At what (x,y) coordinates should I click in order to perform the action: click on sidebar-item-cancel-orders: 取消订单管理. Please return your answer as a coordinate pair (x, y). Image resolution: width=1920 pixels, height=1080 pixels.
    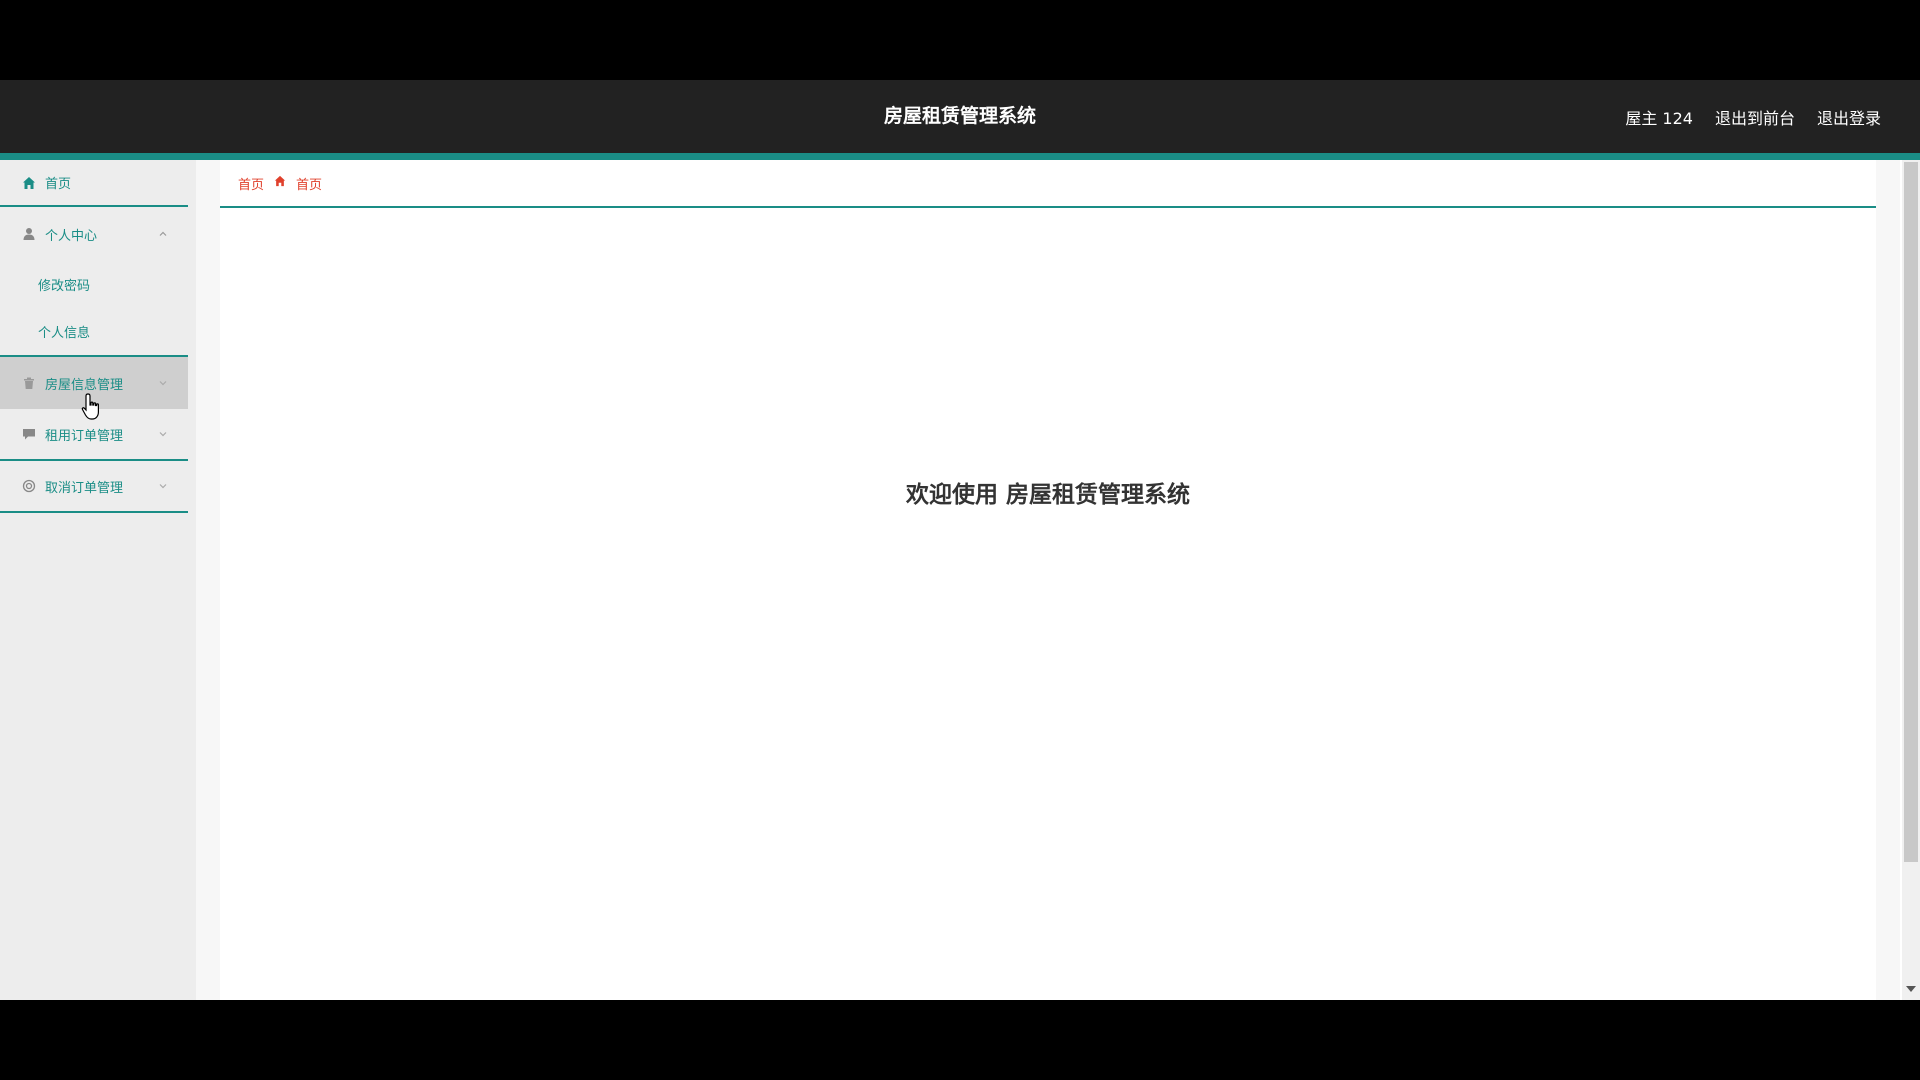
    Looking at the image, I should click on (94, 487).